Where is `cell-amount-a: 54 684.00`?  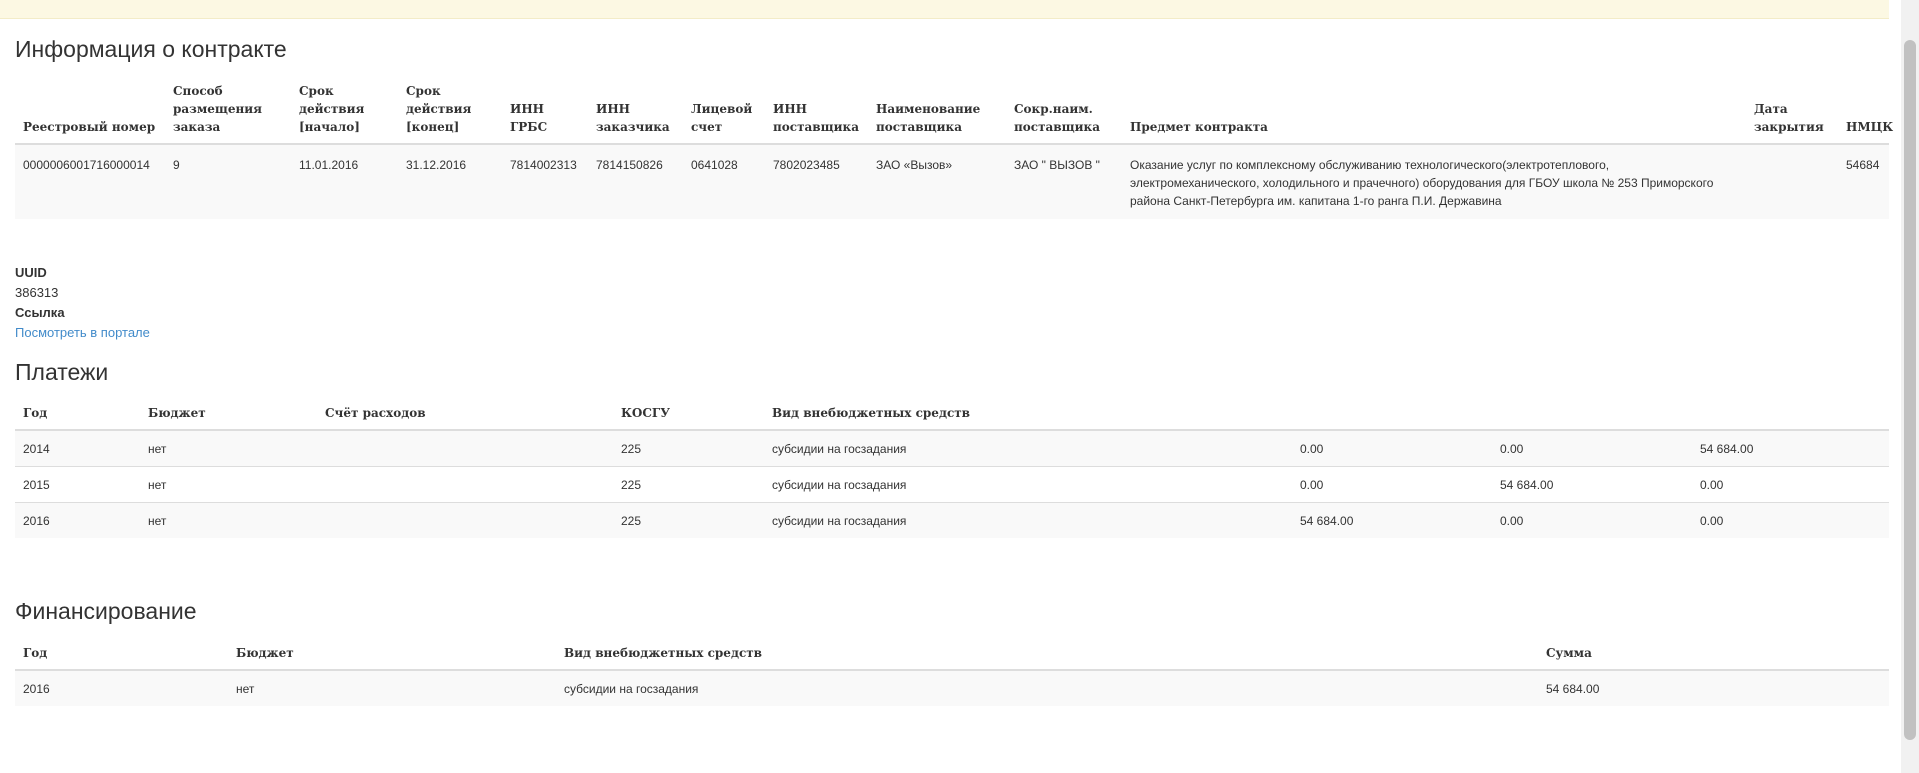 cell-amount-a: 54 684.00 is located at coordinates (1392, 520).